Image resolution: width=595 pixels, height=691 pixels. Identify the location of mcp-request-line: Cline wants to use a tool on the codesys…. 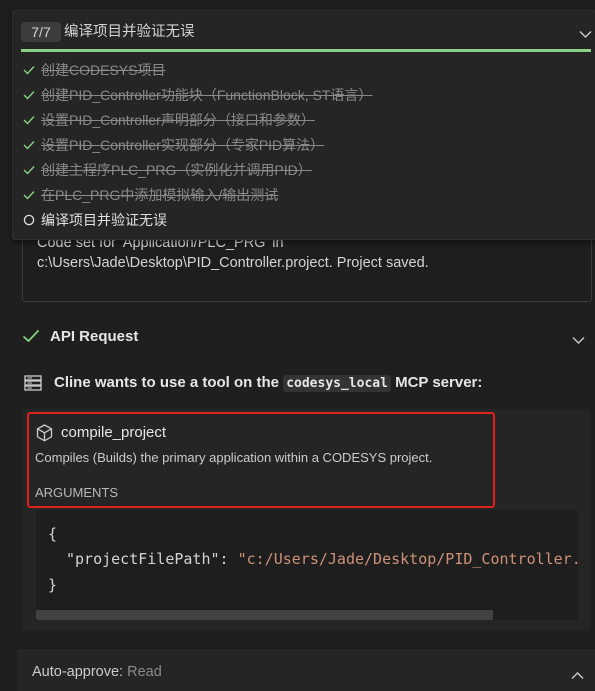
(304, 383).